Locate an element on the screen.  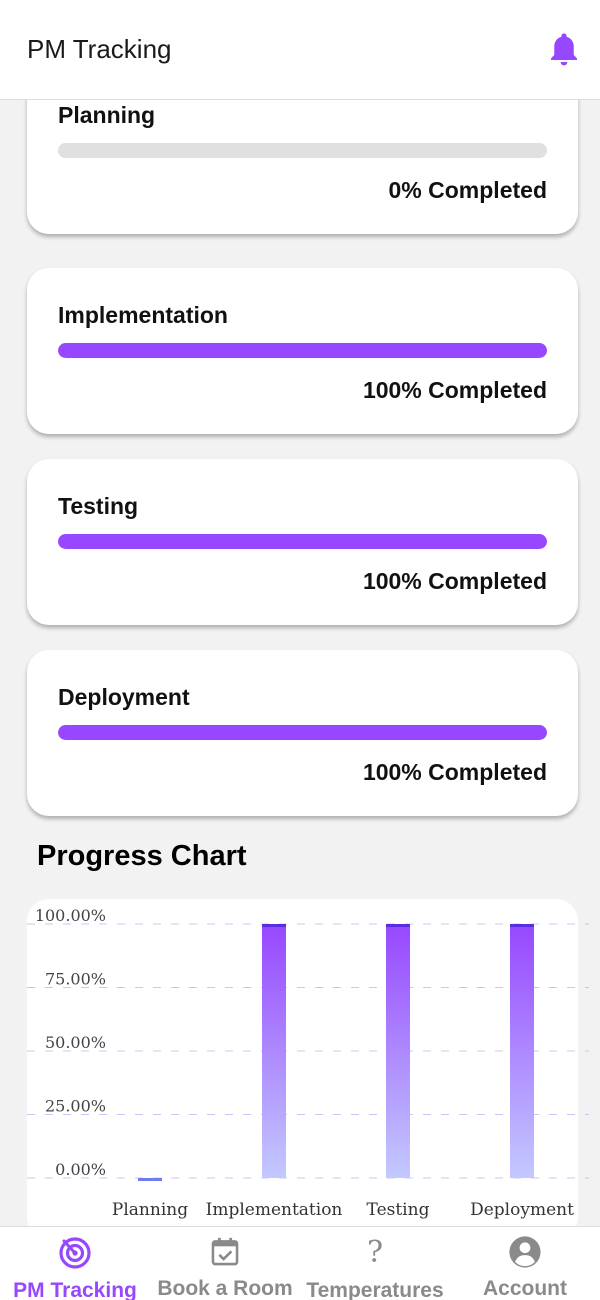
question-icon: ? is located at coordinates (375, 1252).